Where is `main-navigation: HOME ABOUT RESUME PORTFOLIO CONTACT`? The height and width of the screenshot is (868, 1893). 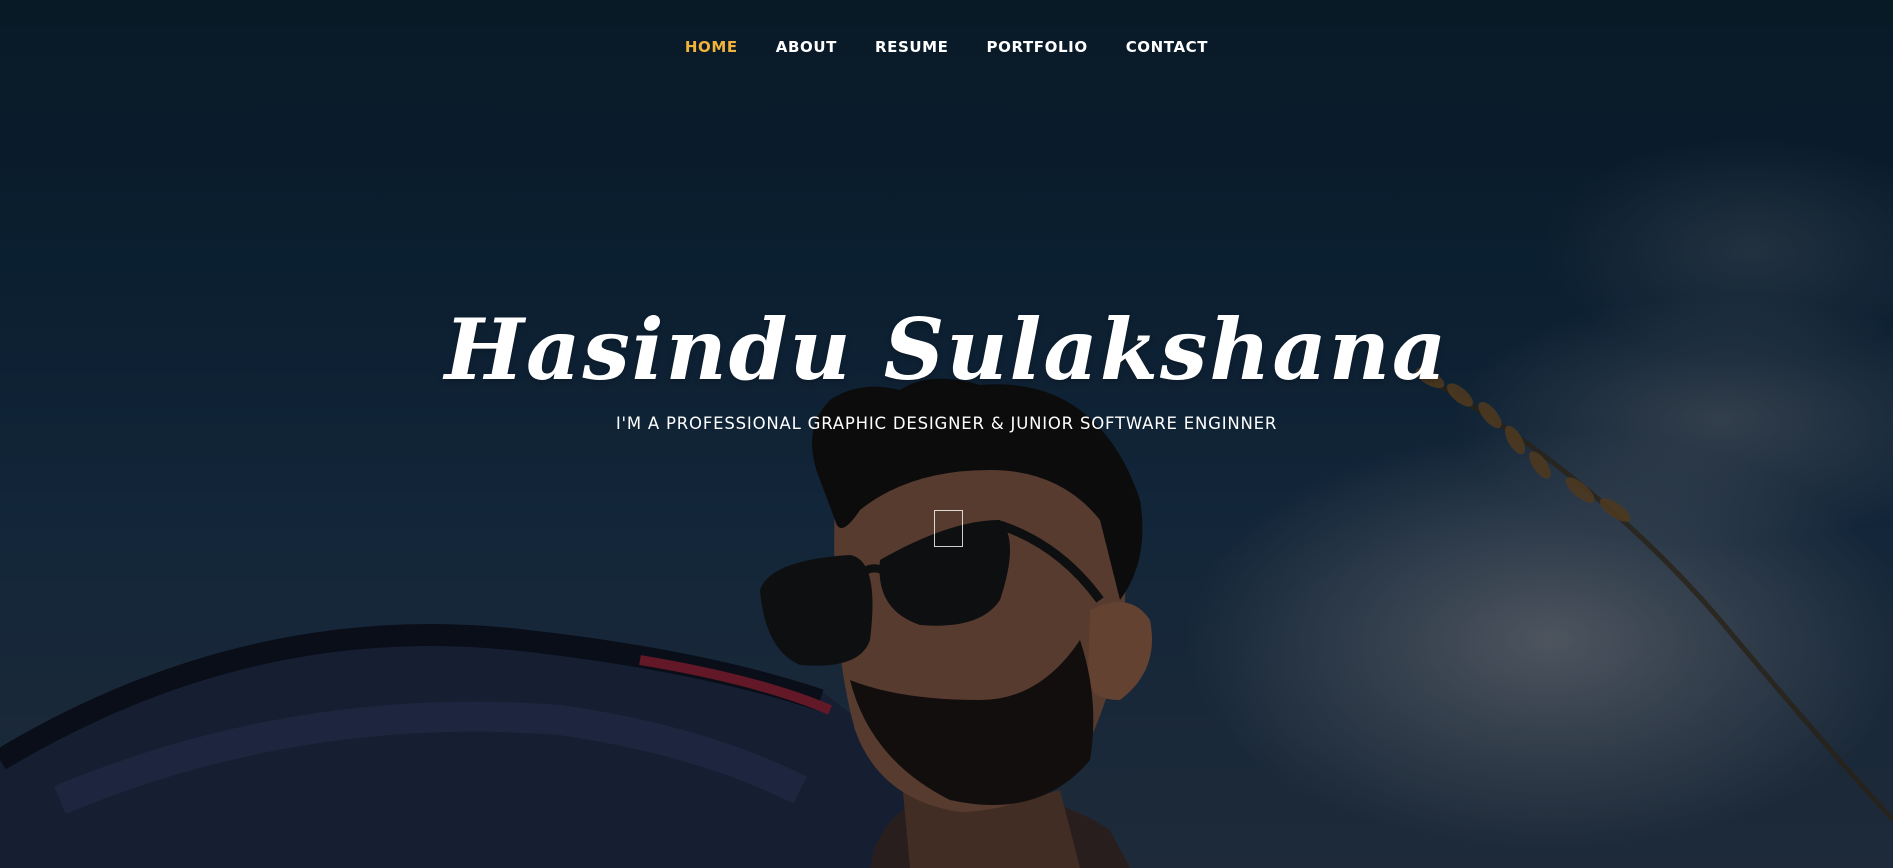
main-navigation: HOME ABOUT RESUME PORTFOLIO CONTACT is located at coordinates (946, 47).